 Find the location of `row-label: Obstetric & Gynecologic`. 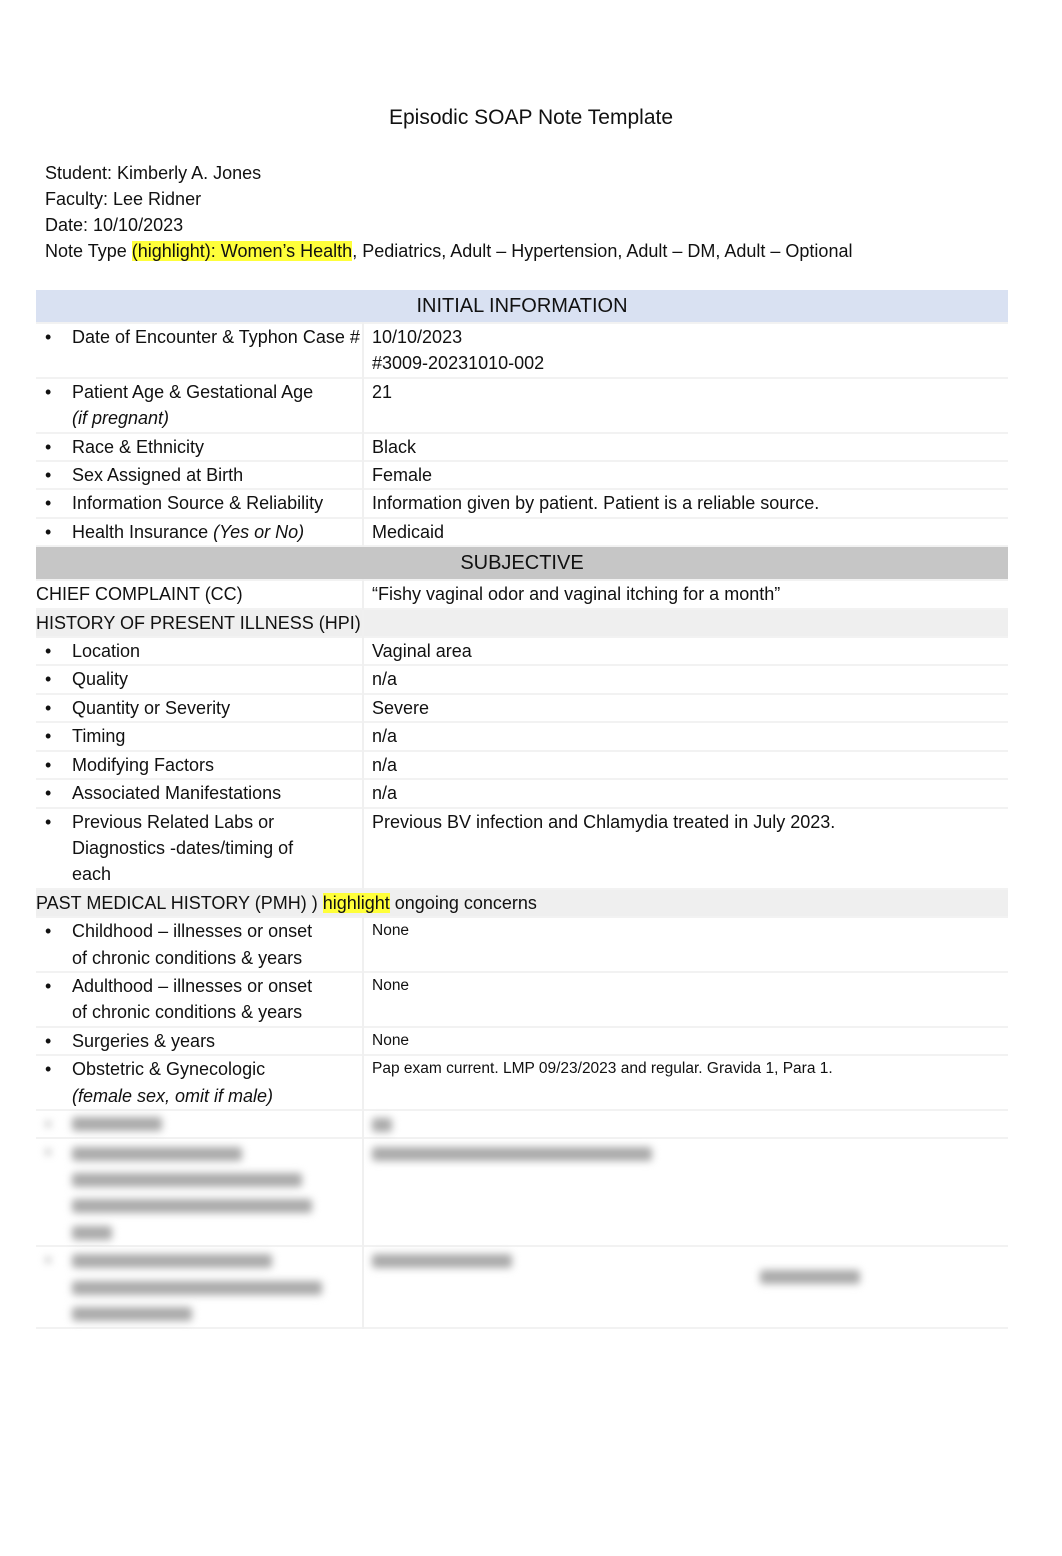

row-label: Obstetric & Gynecologic is located at coordinates (169, 1069).